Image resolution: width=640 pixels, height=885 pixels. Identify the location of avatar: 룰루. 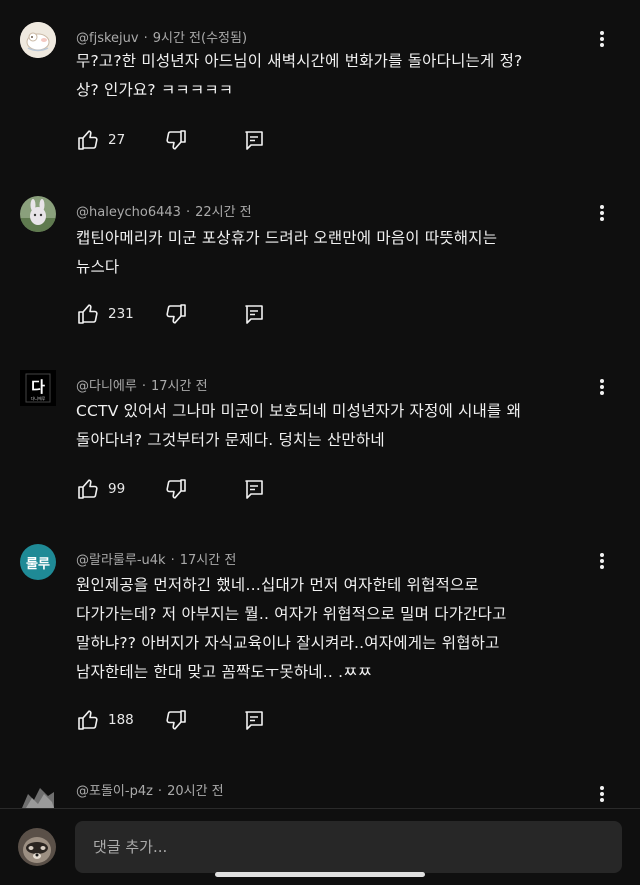
(38, 562).